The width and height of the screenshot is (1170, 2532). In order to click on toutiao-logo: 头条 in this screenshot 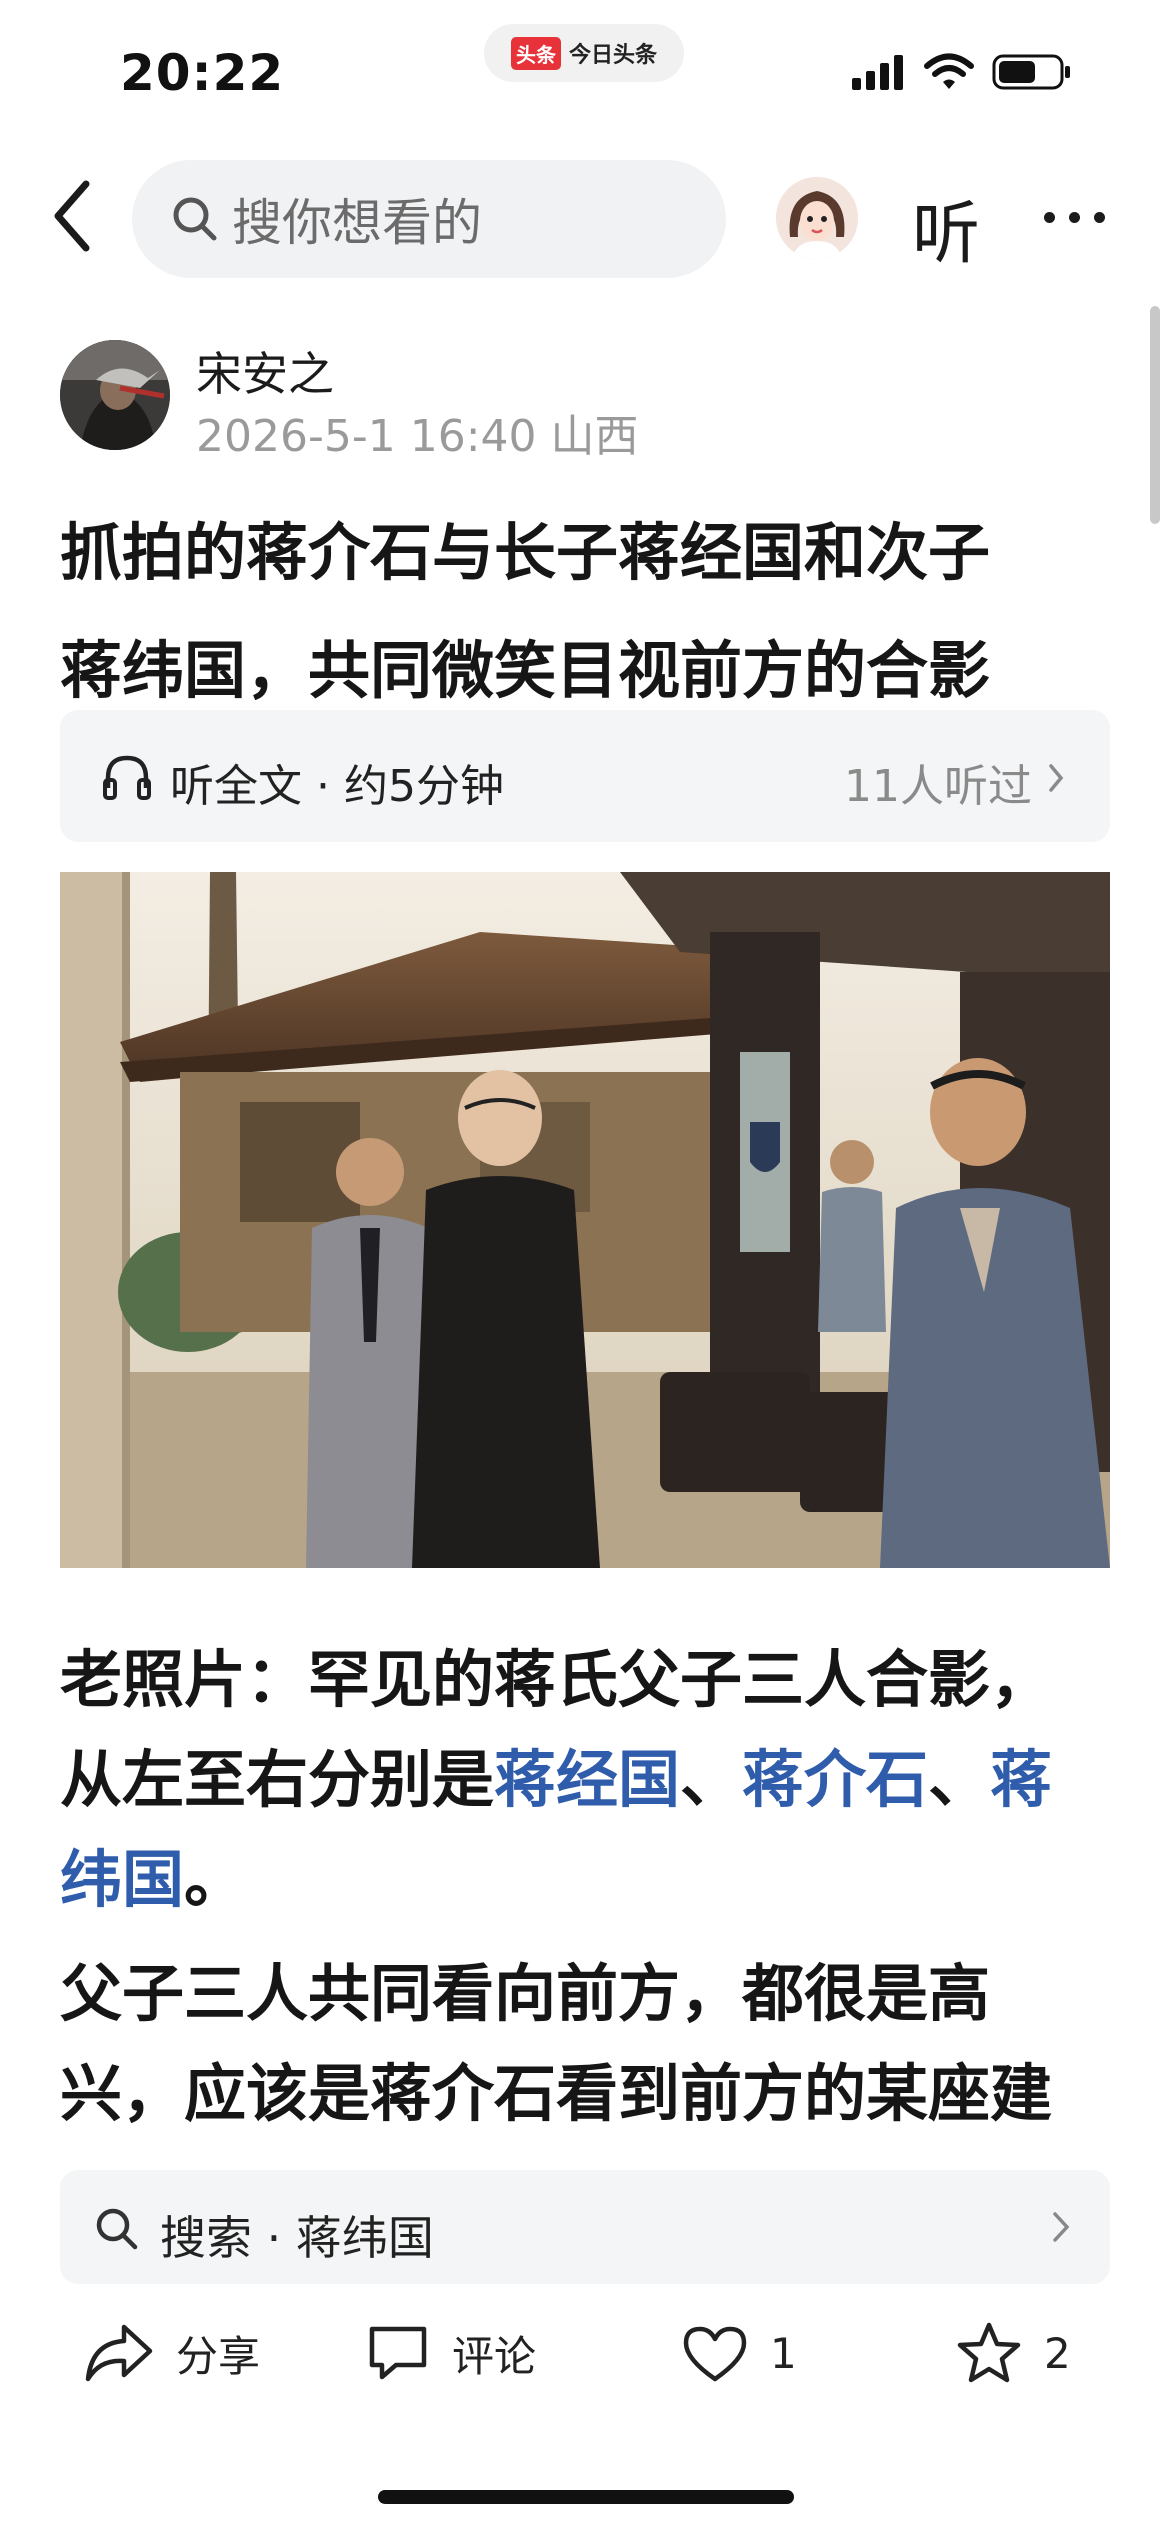, I will do `click(535, 53)`.